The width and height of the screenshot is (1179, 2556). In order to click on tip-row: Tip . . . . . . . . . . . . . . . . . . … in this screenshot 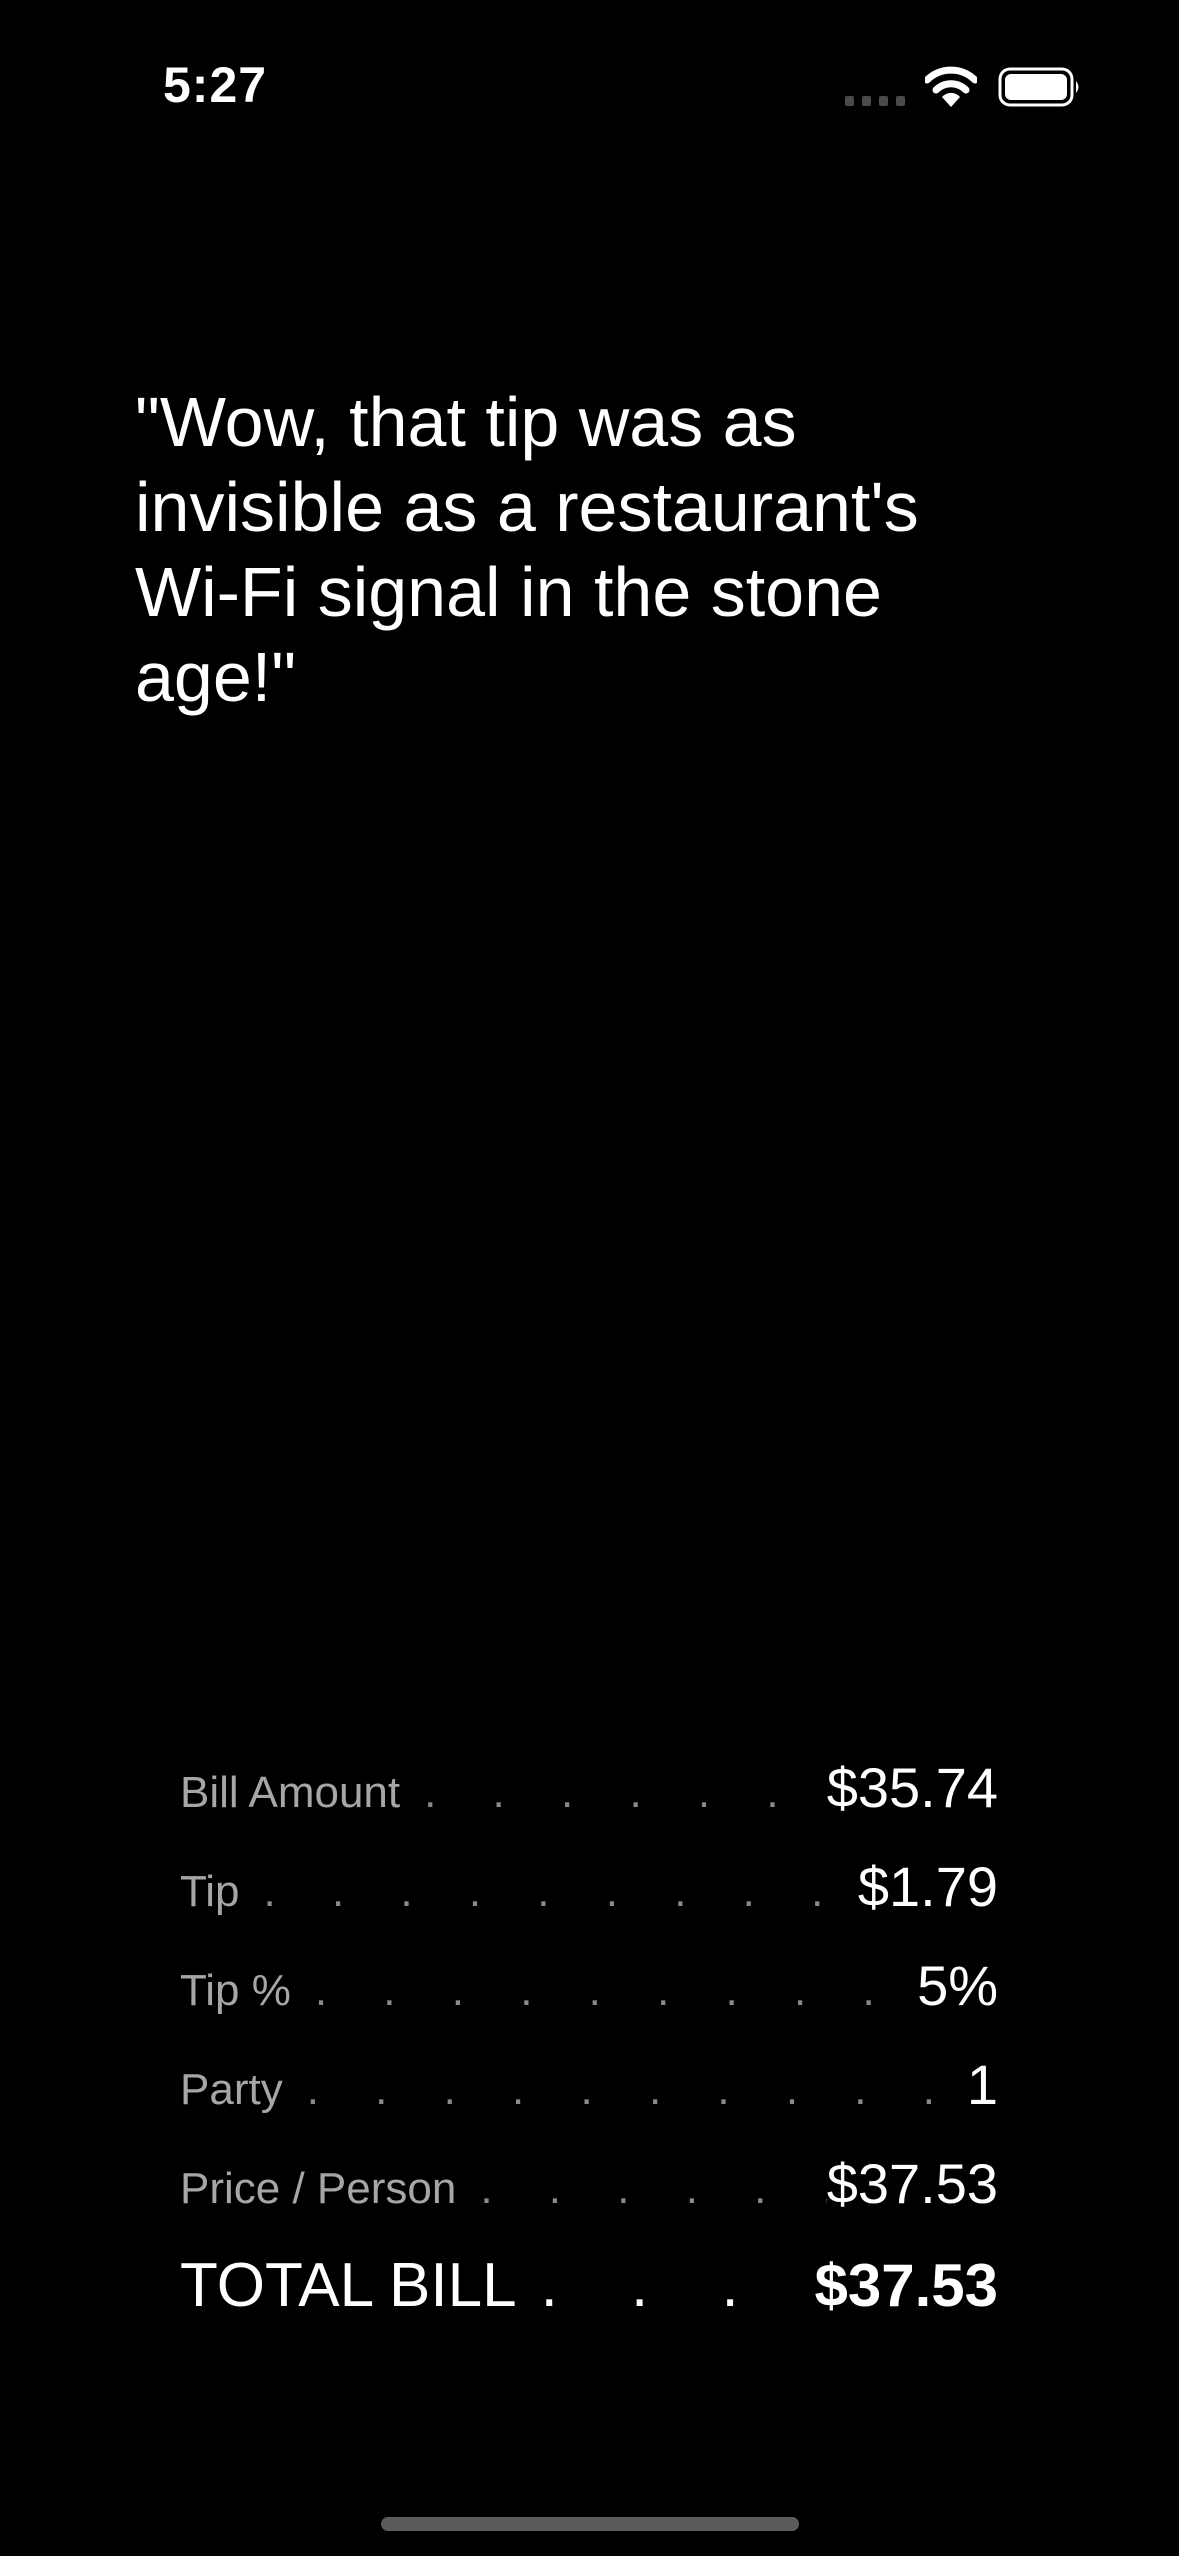, I will do `click(589, 1903)`.